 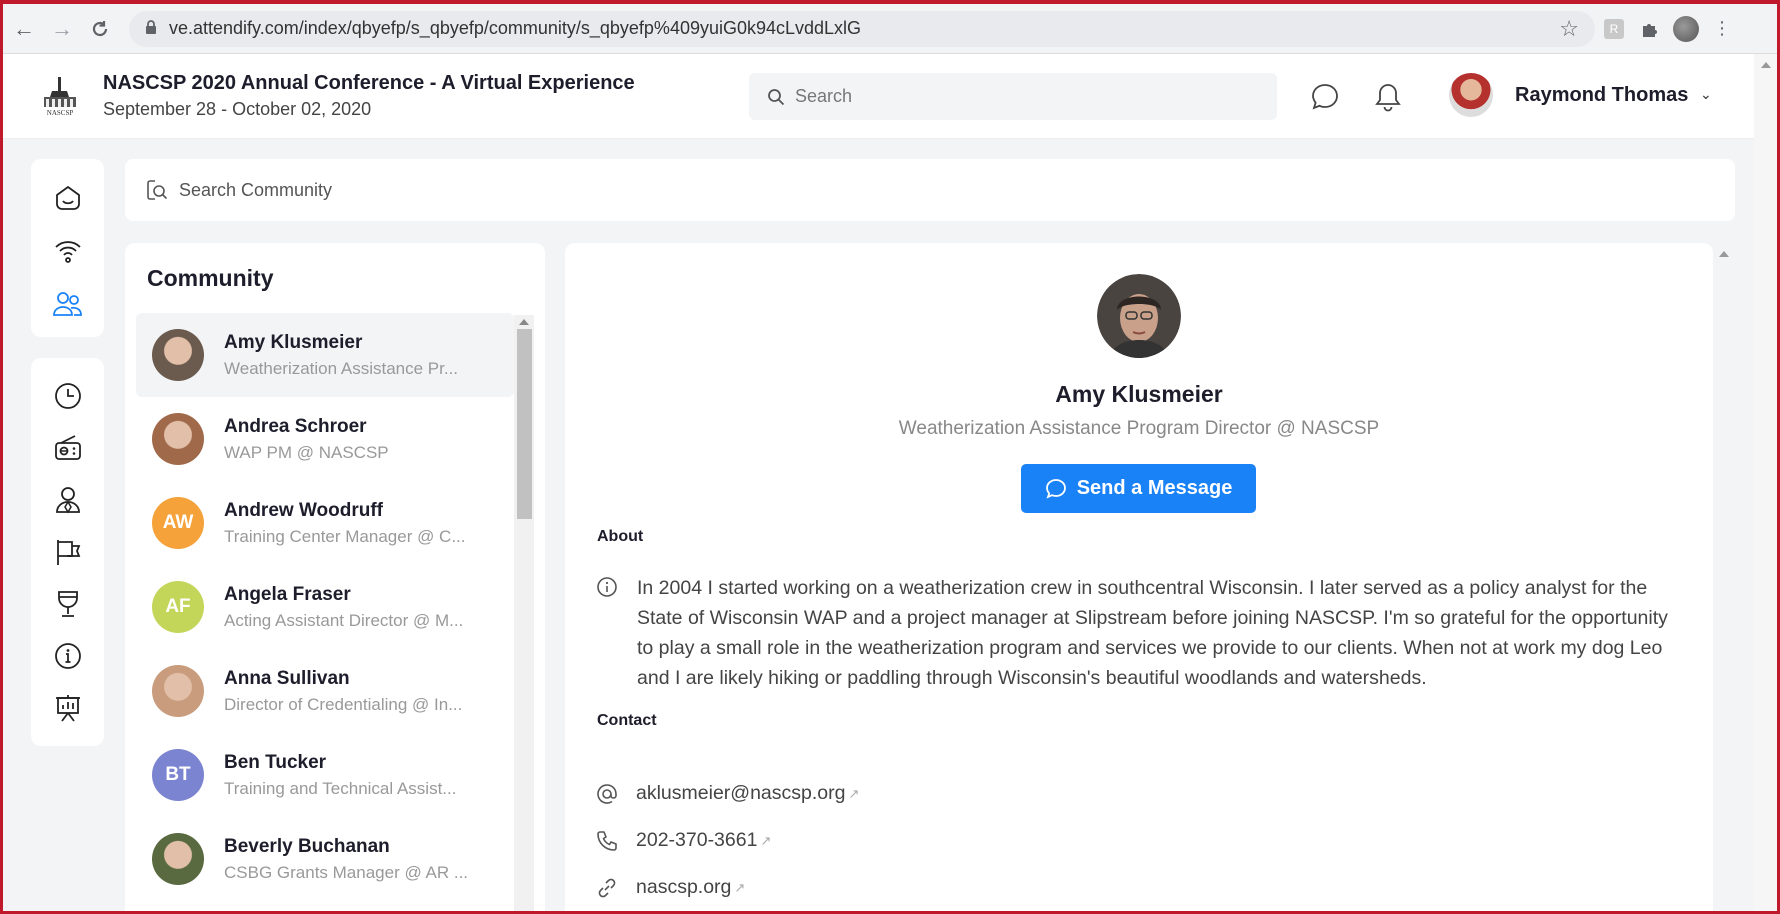 What do you see at coordinates (1139, 316) in the screenshot?
I see `profile-avatar` at bounding box center [1139, 316].